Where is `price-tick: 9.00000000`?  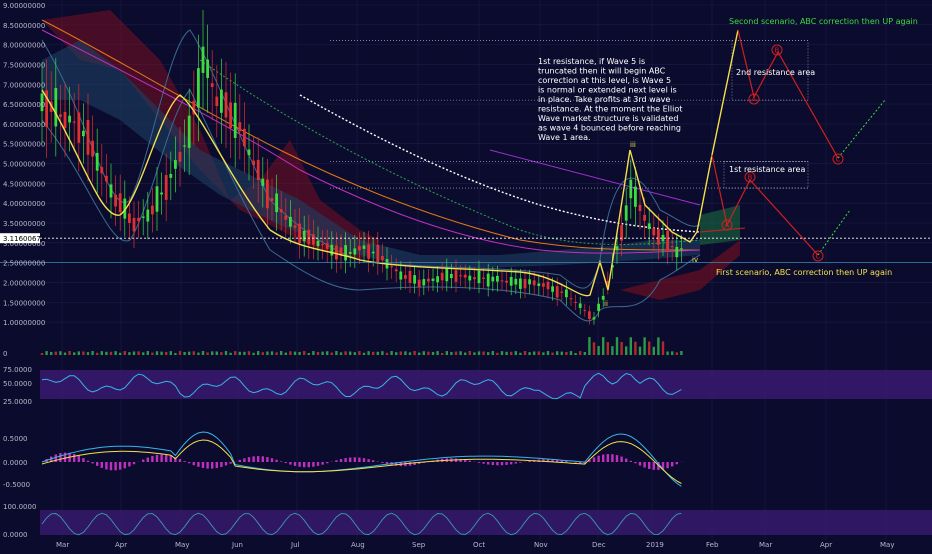 price-tick: 9.00000000 is located at coordinates (24, 6).